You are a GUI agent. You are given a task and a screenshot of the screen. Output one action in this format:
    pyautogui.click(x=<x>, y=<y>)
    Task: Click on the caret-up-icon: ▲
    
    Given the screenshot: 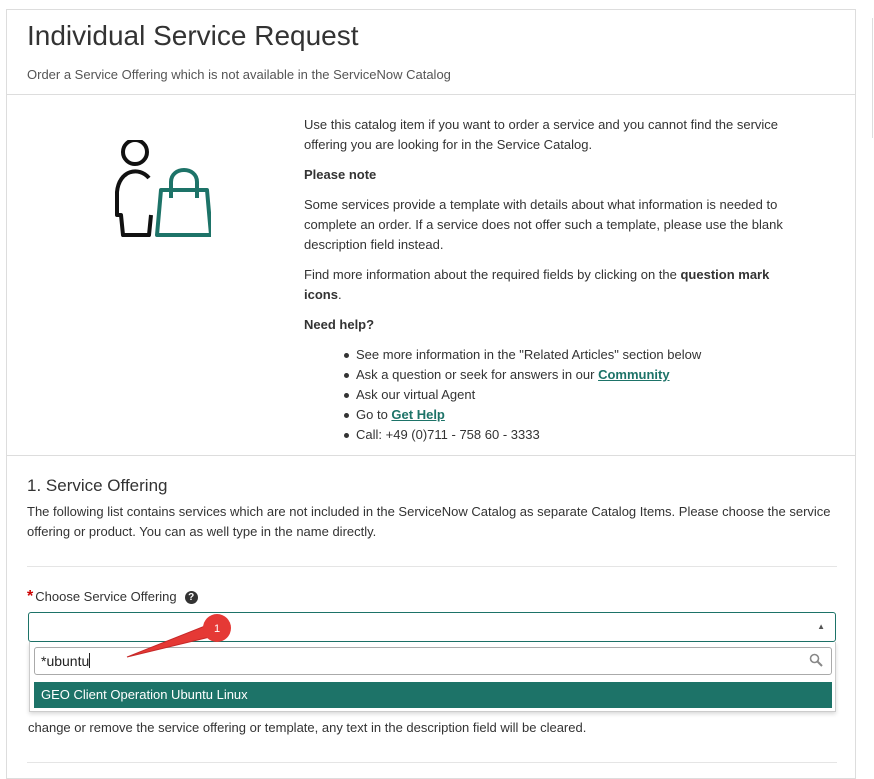 What is the action you would take?
    pyautogui.click(x=821, y=626)
    